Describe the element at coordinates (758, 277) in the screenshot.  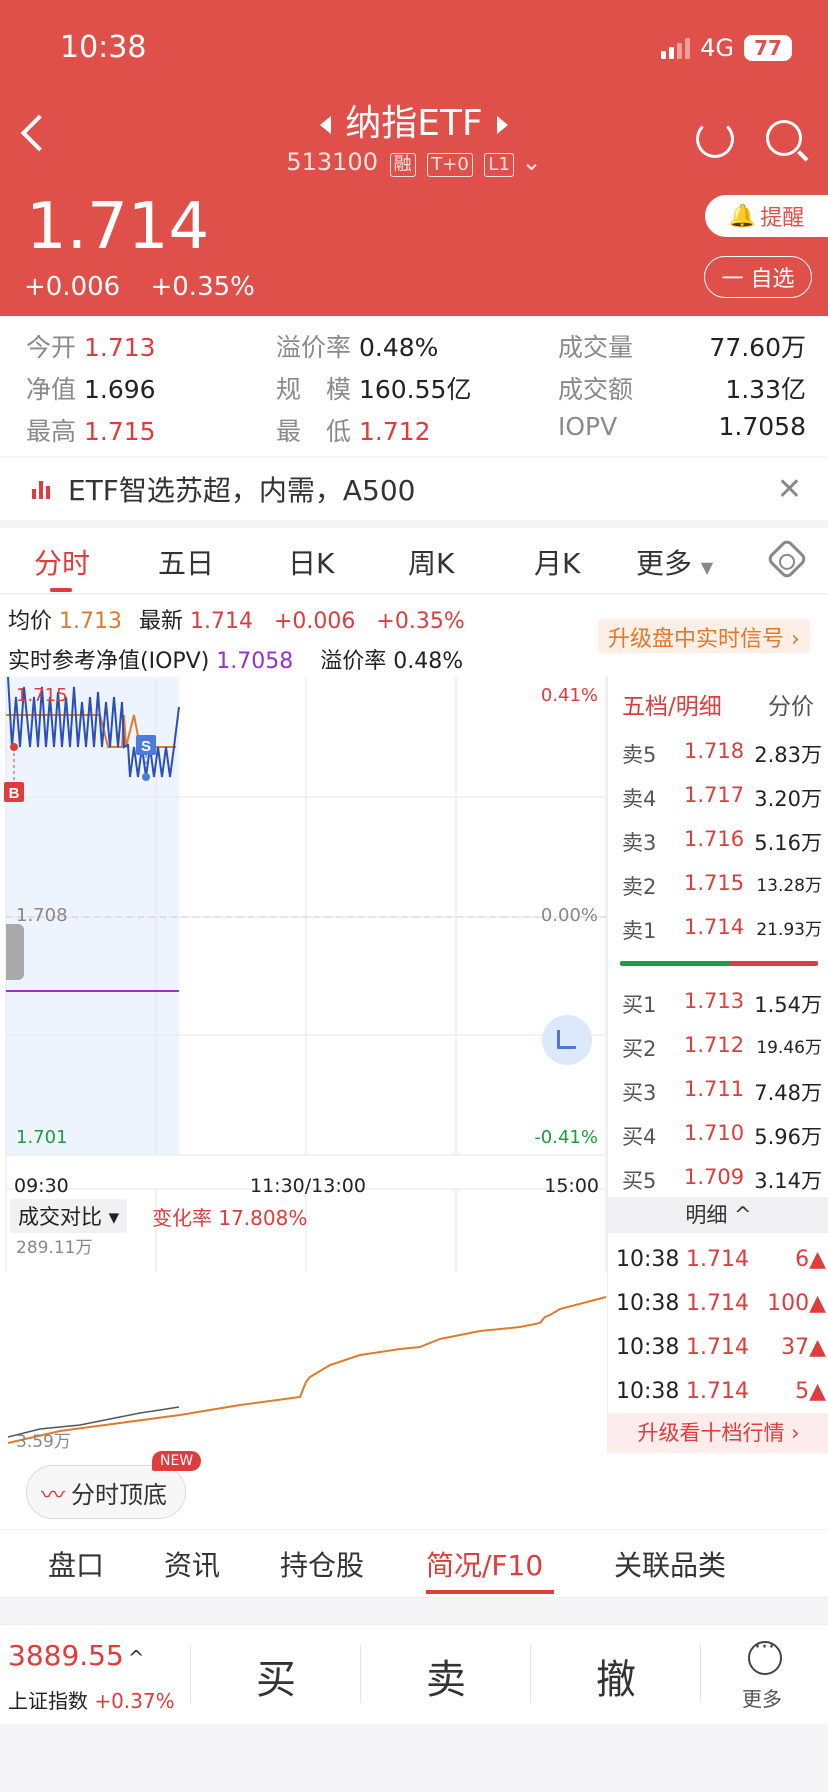
I see `watchlist-button: 一 自选` at that location.